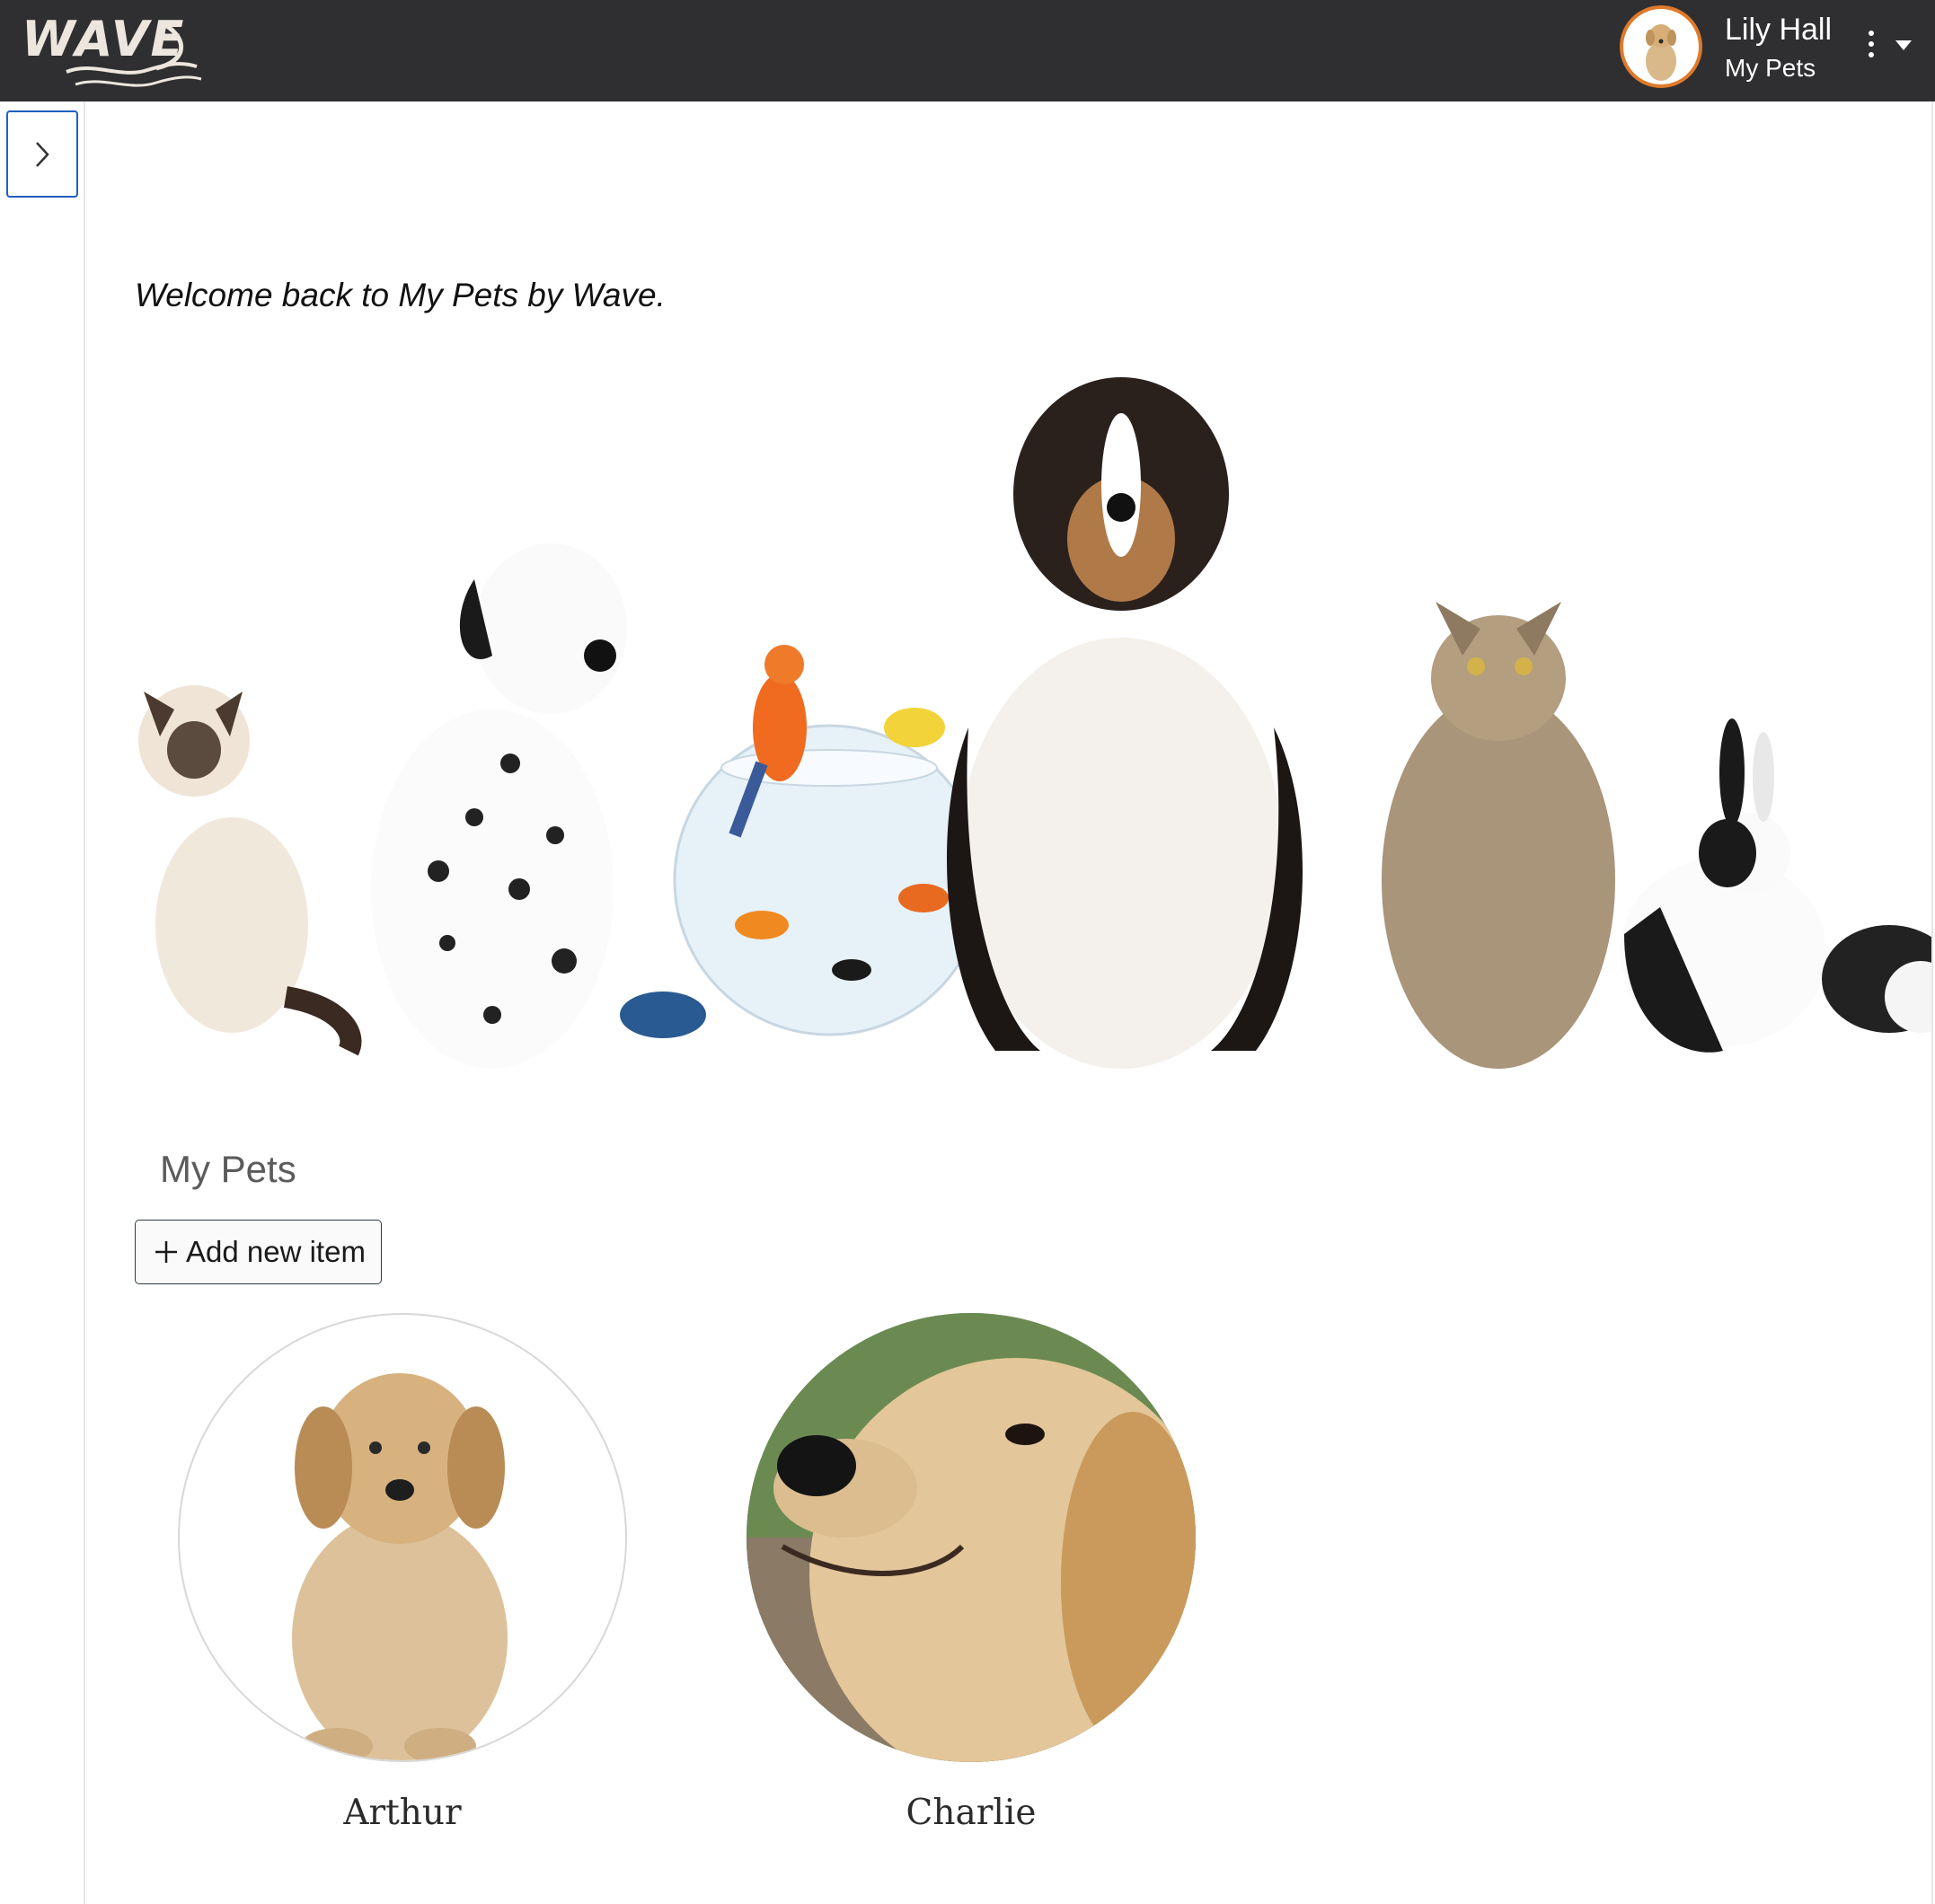 This screenshot has height=1904, width=1935. What do you see at coordinates (967, 50) in the screenshot?
I see `top-bar: WAVE Lily Hall My Pets` at bounding box center [967, 50].